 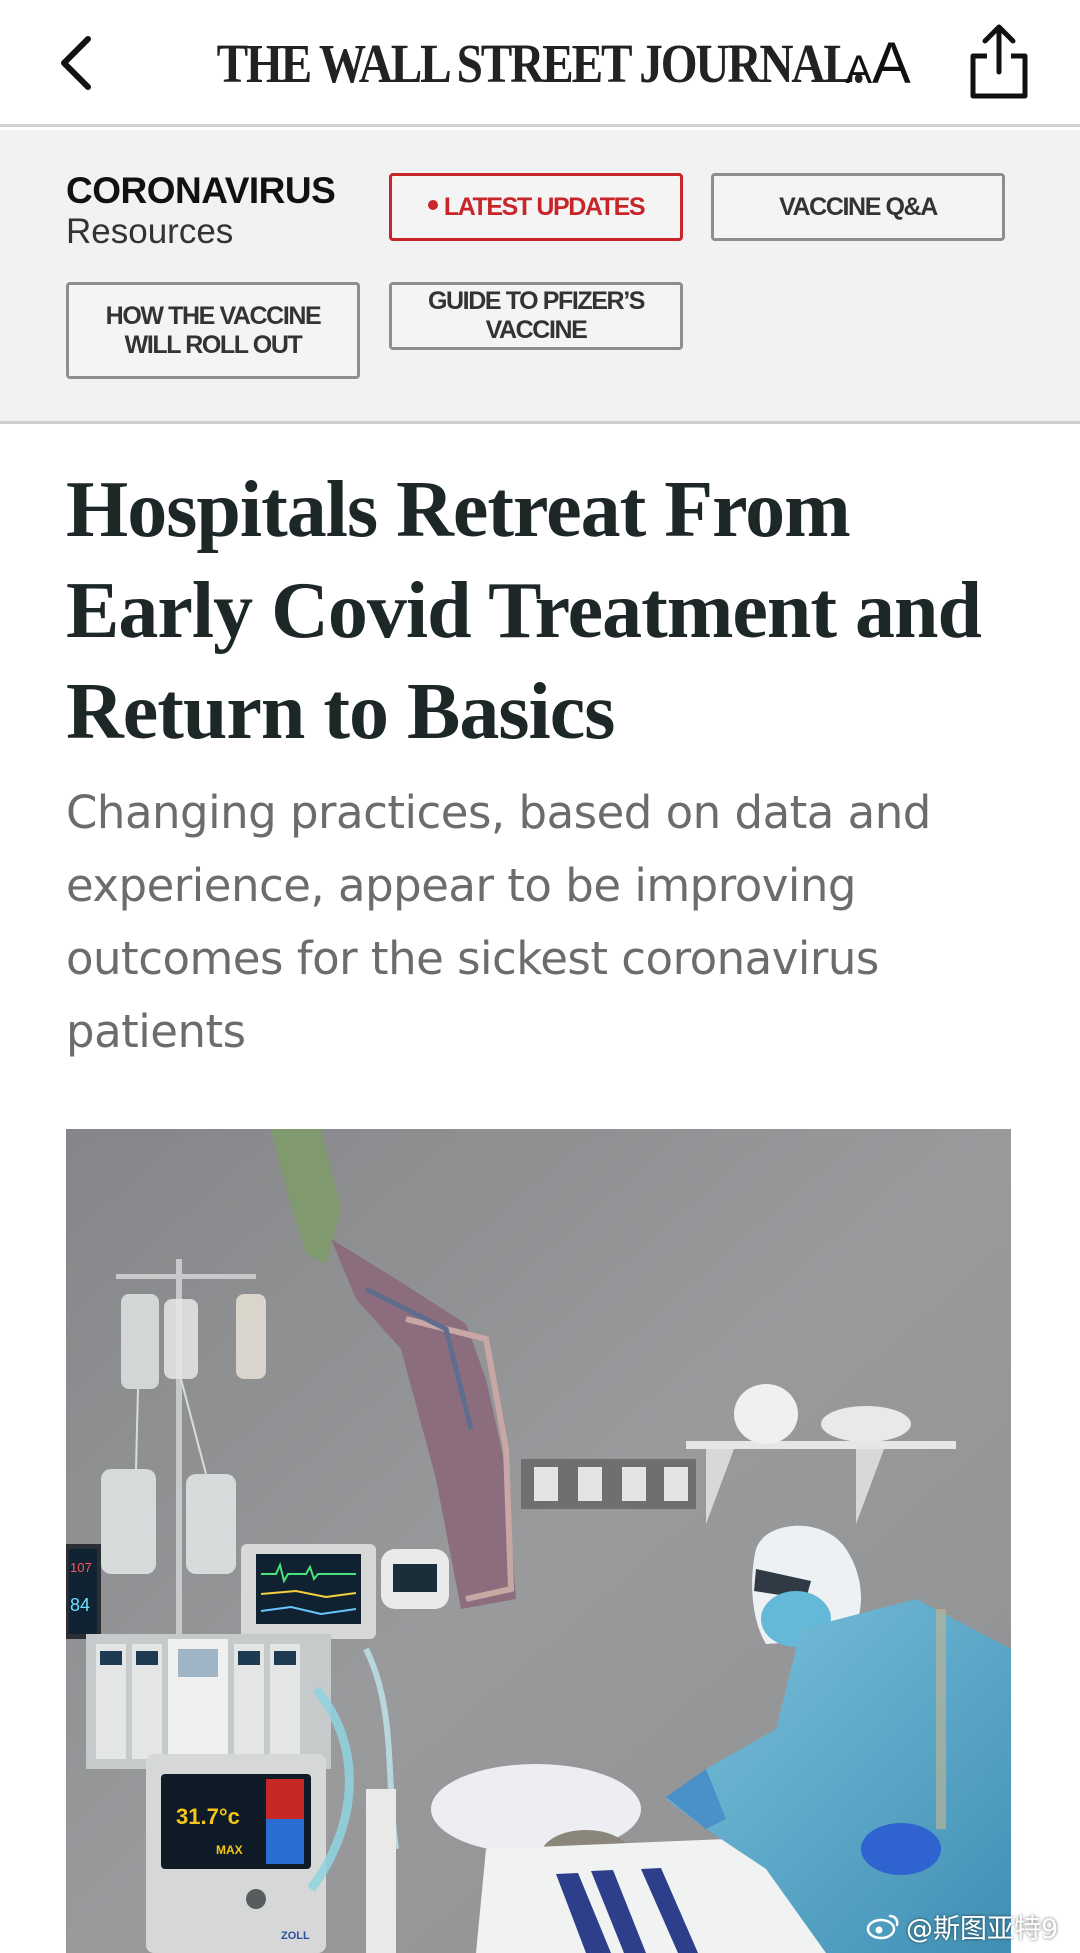 I want to click on latest-updates-label: LATEST UPDATES, so click(x=544, y=206).